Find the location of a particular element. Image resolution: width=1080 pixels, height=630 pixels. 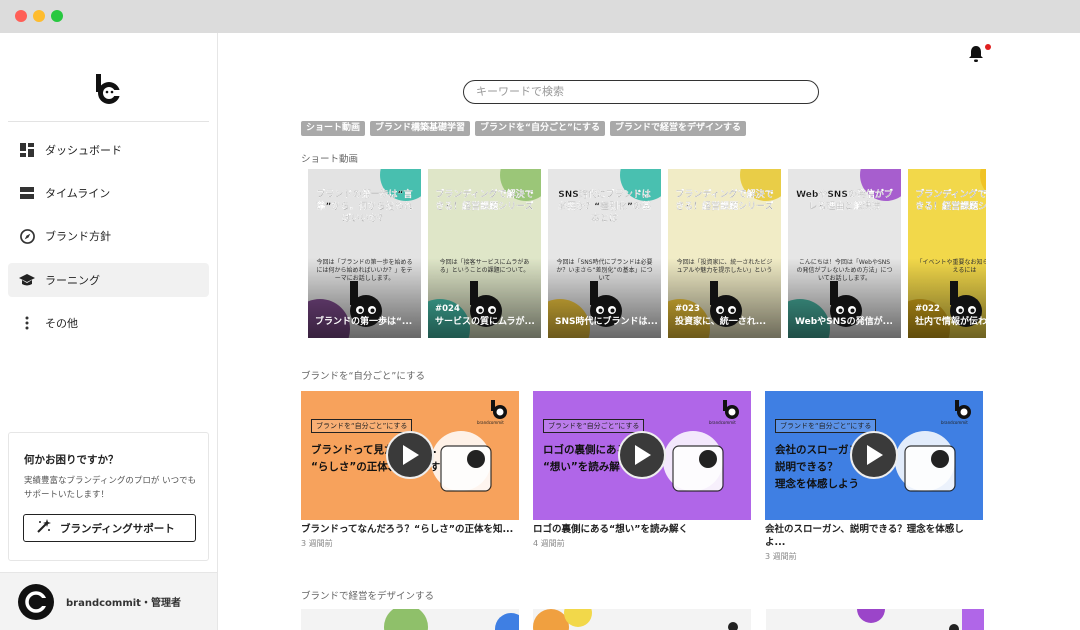

short-number: #024 is located at coordinates (447, 309).